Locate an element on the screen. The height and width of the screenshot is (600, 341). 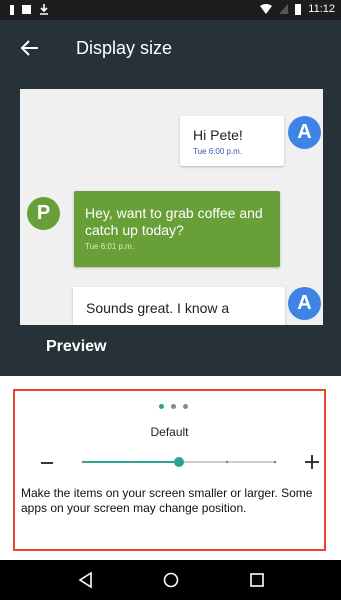
avatar-p: P is located at coordinates (43, 213).